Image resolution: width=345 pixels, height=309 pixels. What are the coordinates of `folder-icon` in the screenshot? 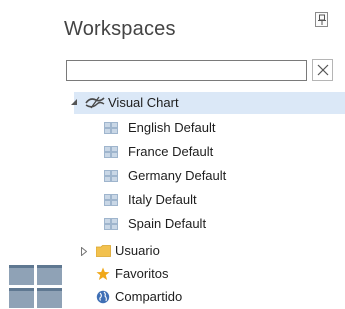 It's located at (103, 251).